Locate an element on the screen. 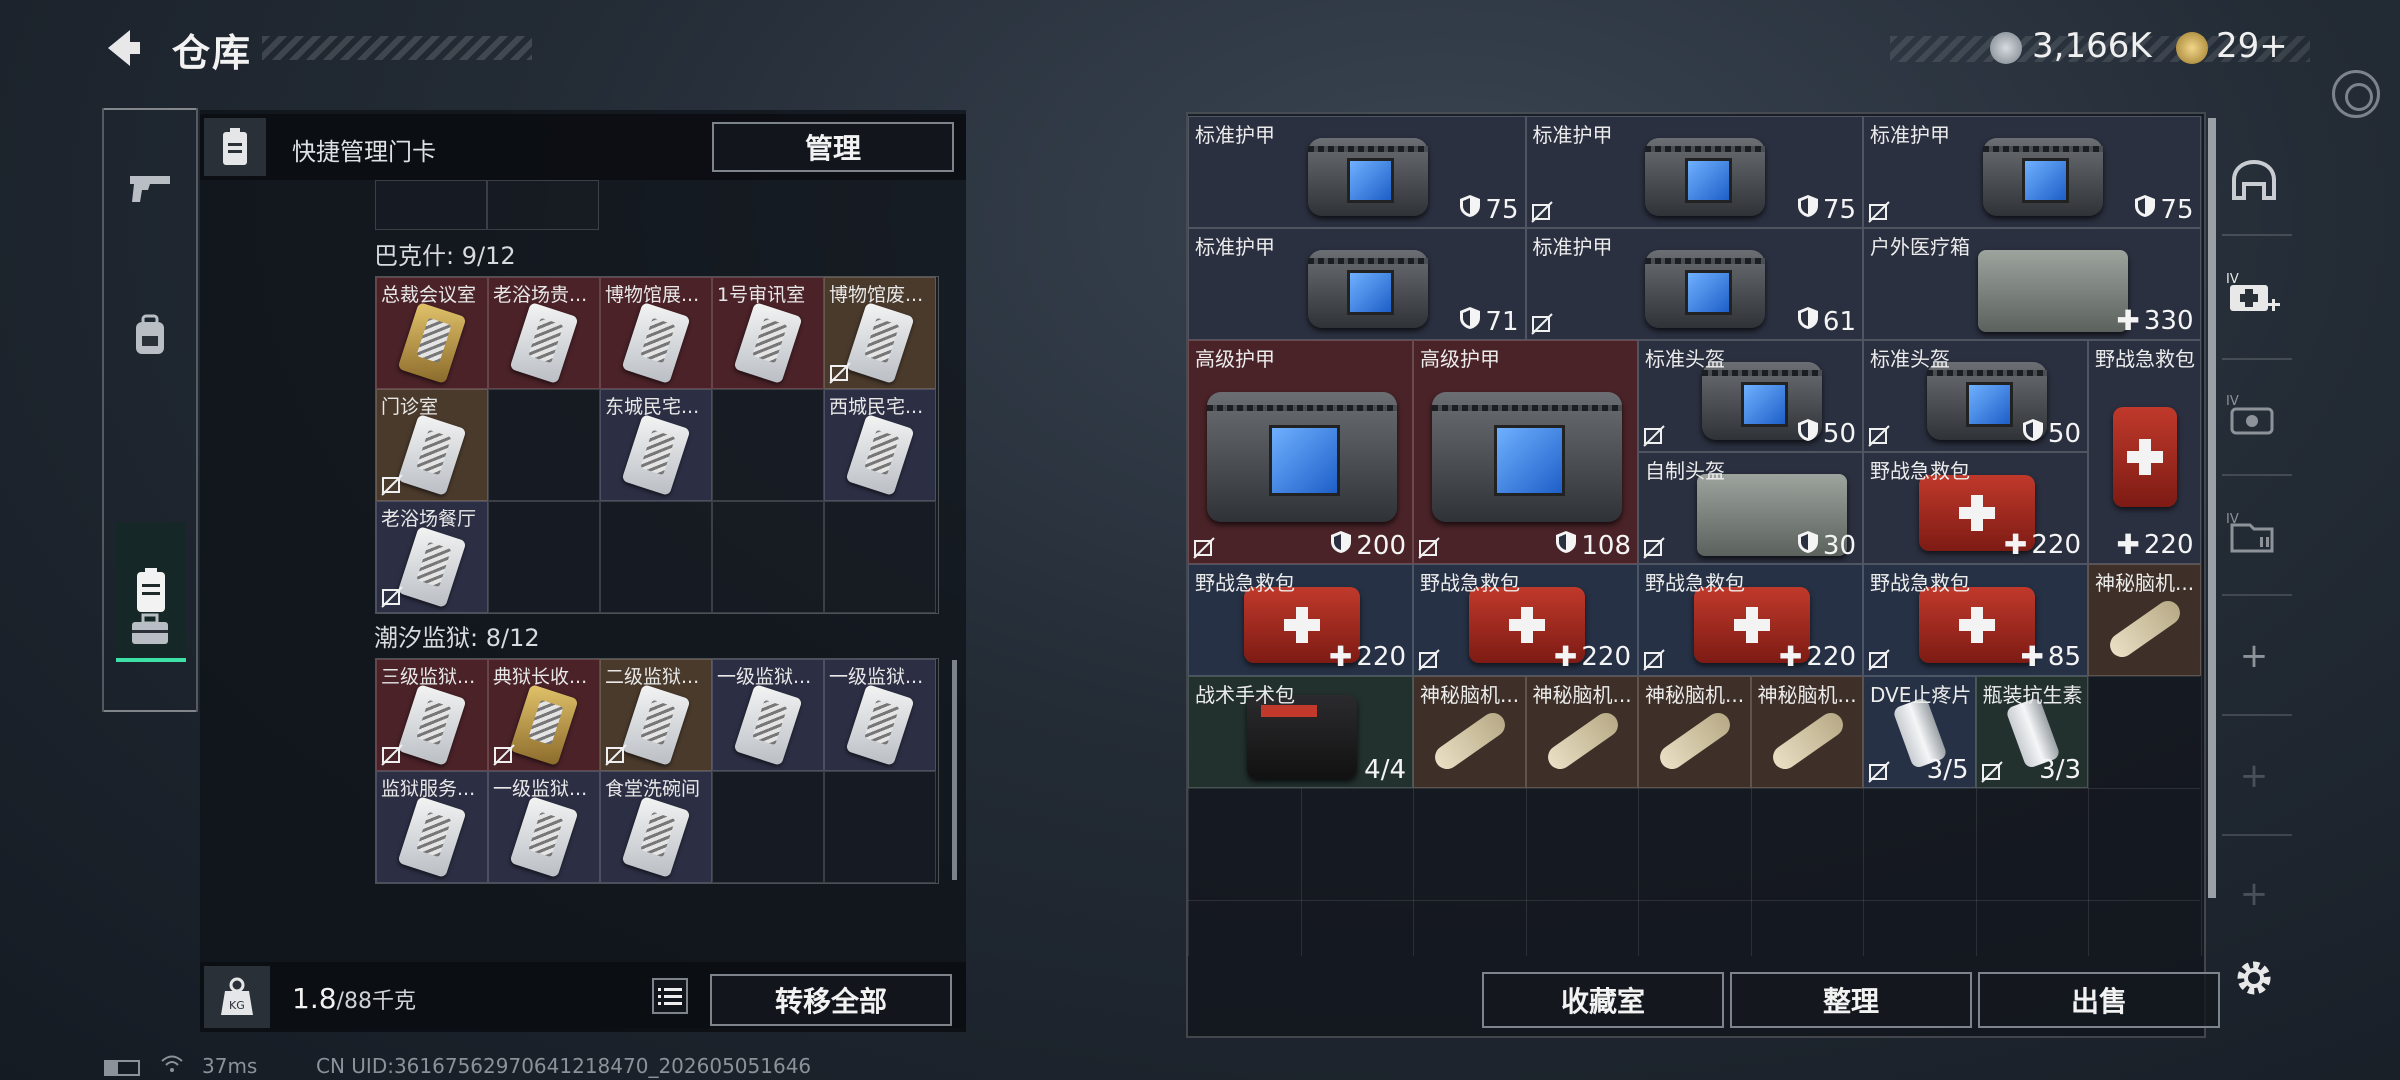  sell-button: 出售 is located at coordinates (2099, 1000).